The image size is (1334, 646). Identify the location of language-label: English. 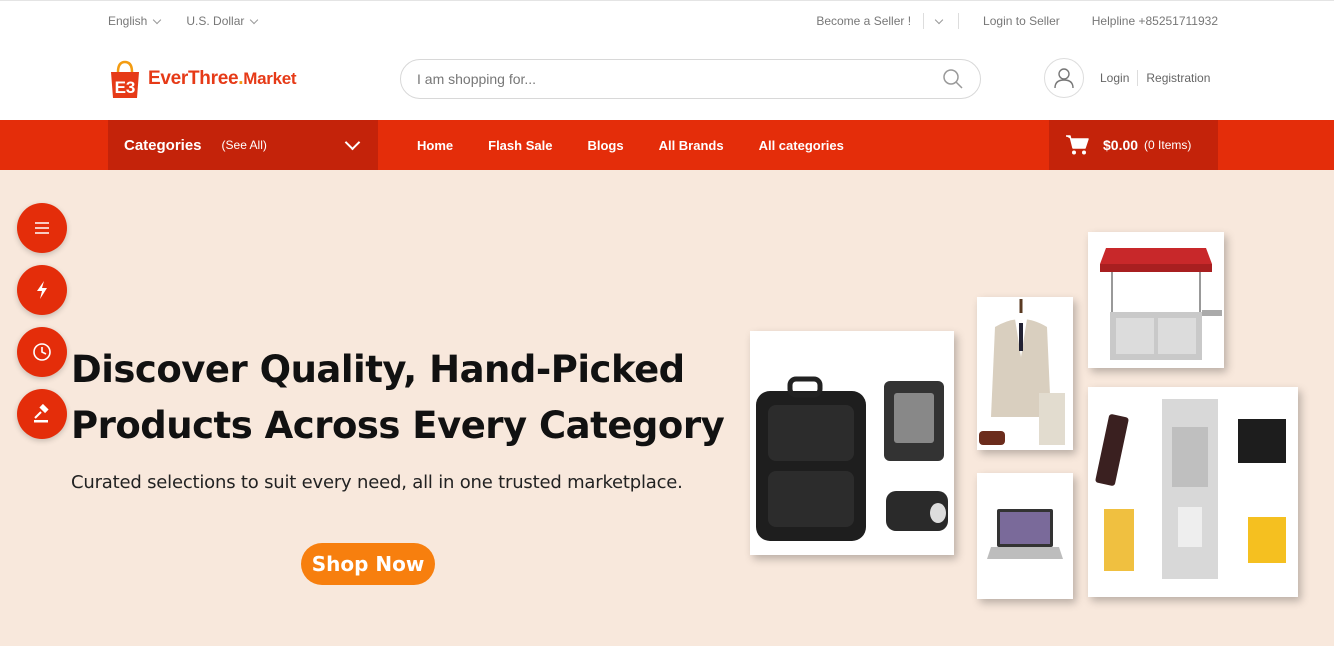
(128, 21).